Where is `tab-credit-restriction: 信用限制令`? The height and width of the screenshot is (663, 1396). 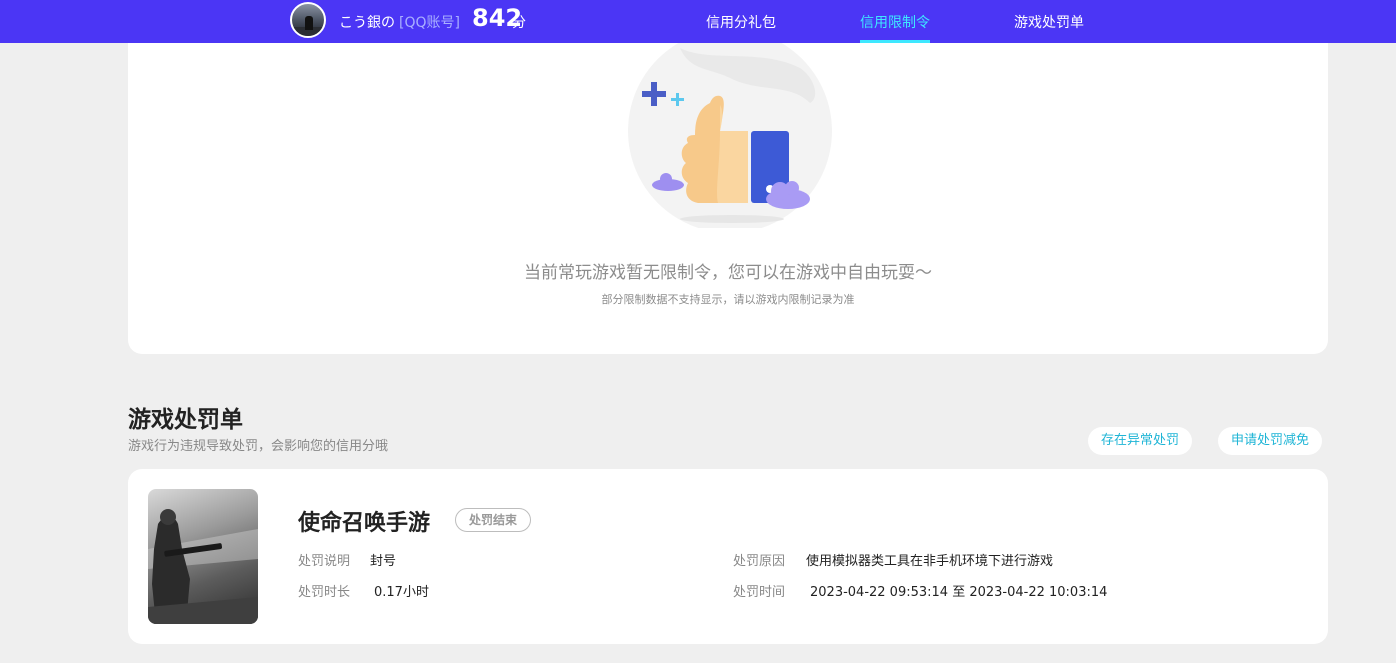 tab-credit-restriction: 信用限制令 is located at coordinates (895, 22).